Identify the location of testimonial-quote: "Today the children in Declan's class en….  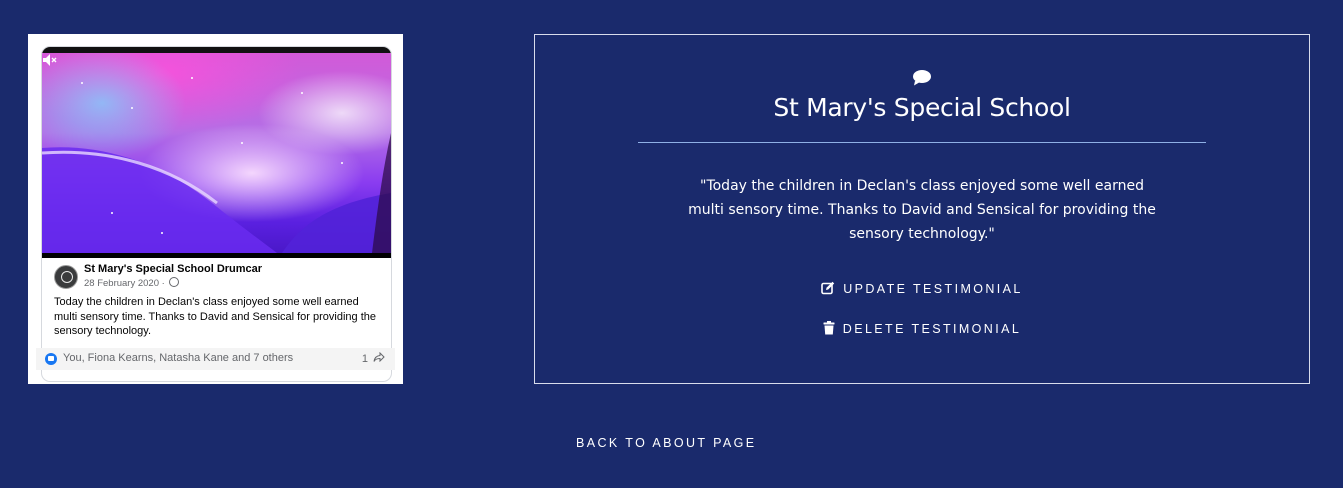
(922, 210).